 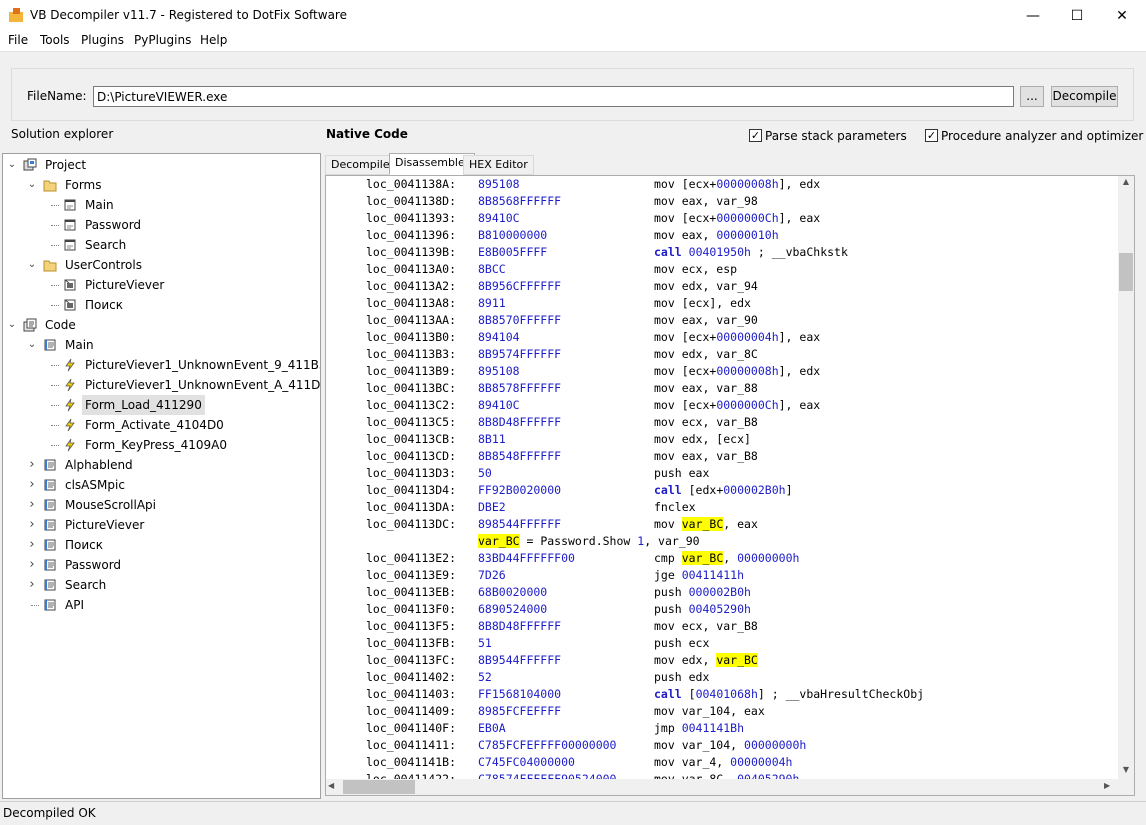 What do you see at coordinates (699, 728) in the screenshot?
I see `code-instruction: jmp 0041141Bh` at bounding box center [699, 728].